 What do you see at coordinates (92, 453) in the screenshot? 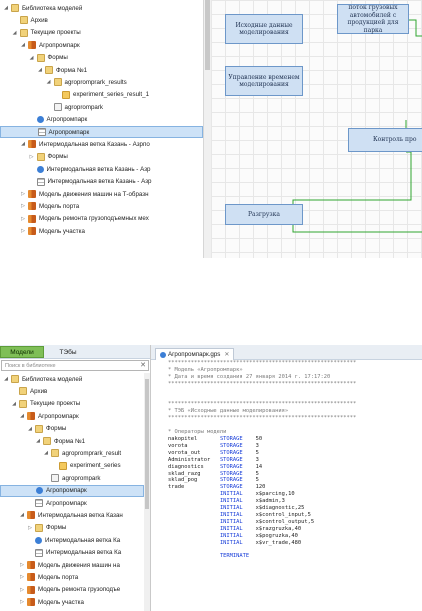
I see `tree-item-label: agropromprark_result` at bounding box center [92, 453].